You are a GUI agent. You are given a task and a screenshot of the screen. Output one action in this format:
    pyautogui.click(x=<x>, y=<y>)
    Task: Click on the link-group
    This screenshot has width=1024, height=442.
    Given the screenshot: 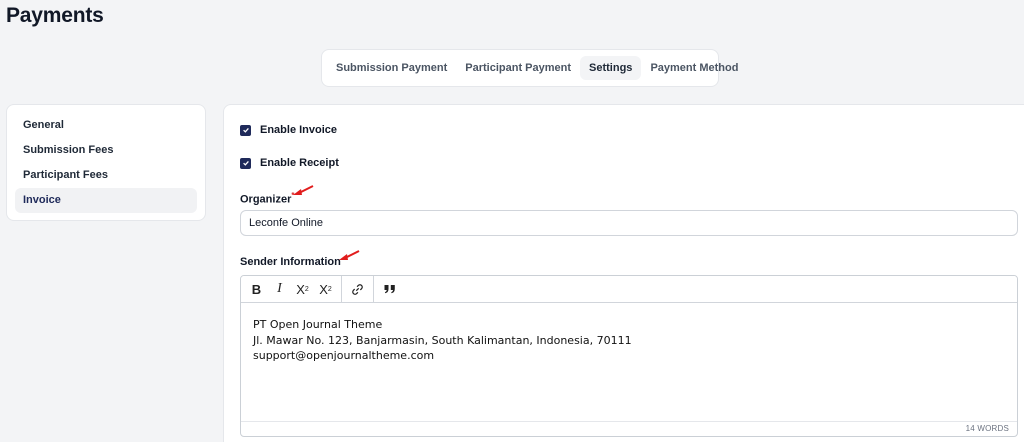 What is the action you would take?
    pyautogui.click(x=358, y=289)
    